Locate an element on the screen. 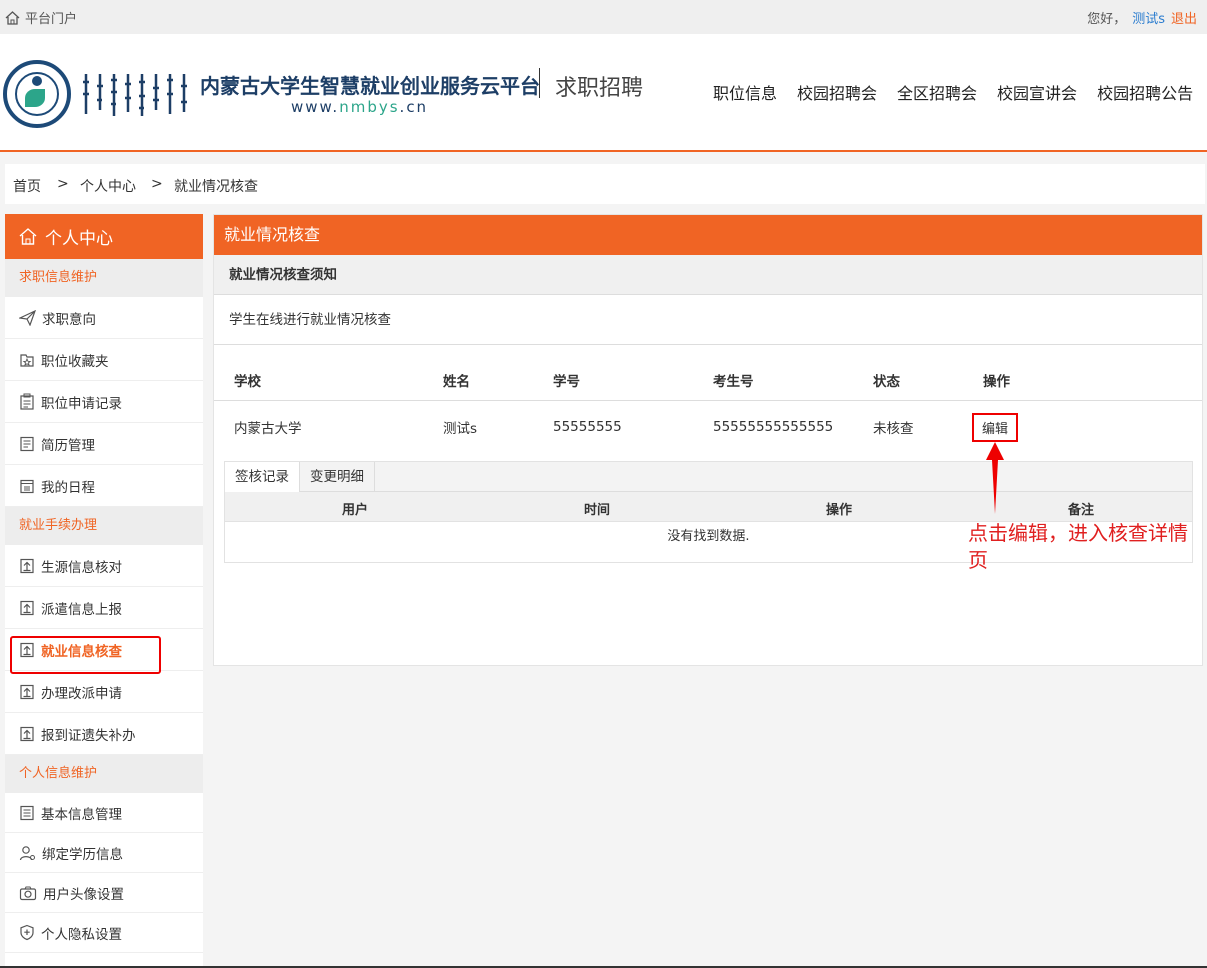  sidebar-item-privacy: 个人隐私设置 is located at coordinates (104, 933).